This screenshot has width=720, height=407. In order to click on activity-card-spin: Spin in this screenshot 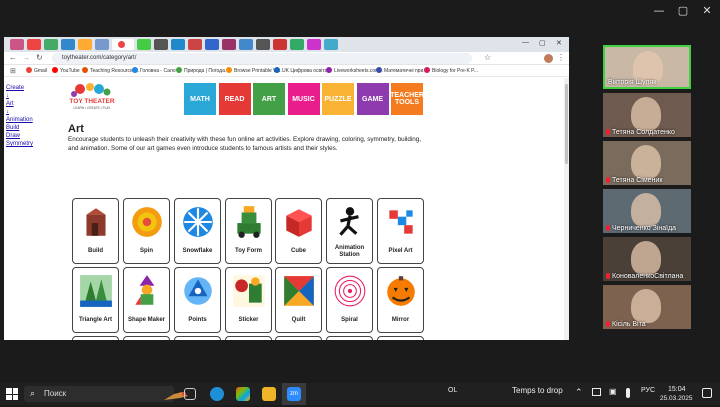, I will do `click(146, 231)`.